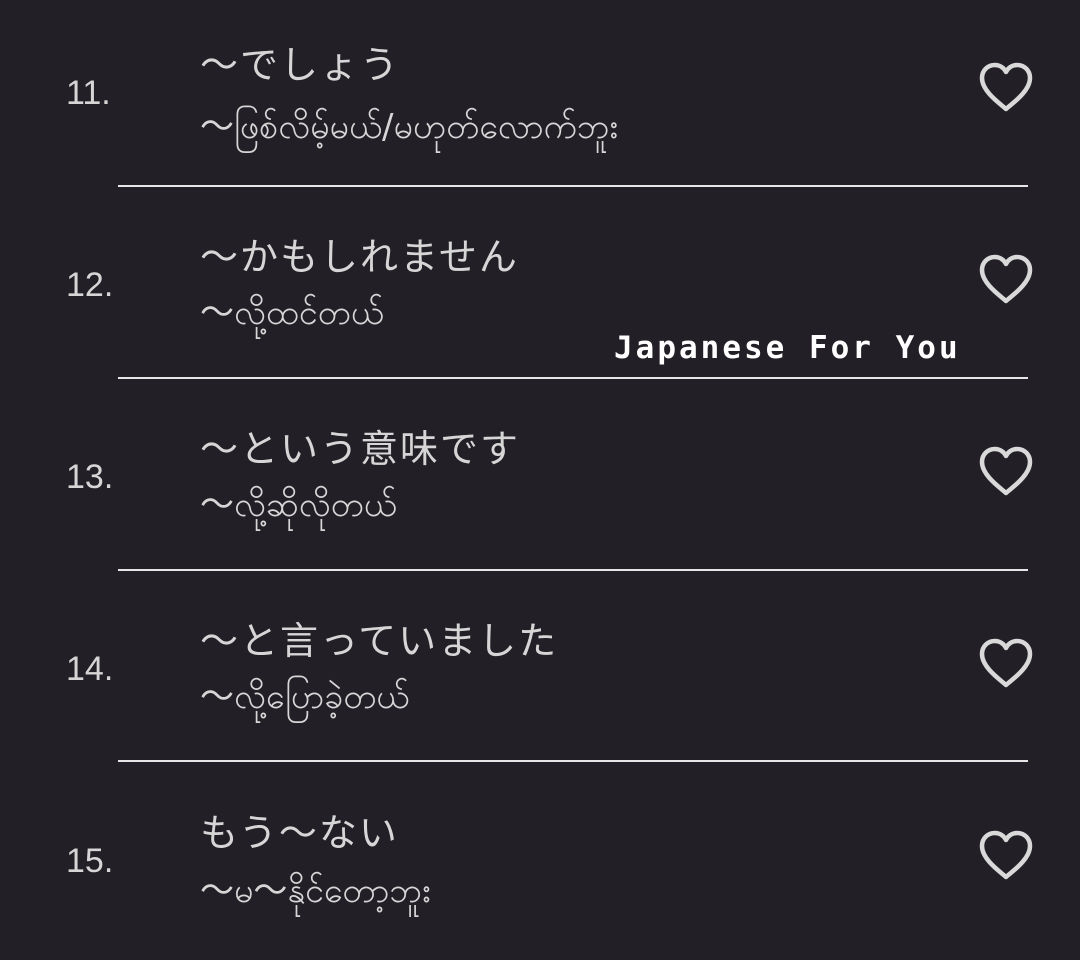  What do you see at coordinates (359, 257) in the screenshot?
I see `japanese-phrase: 〜かもしれません` at bounding box center [359, 257].